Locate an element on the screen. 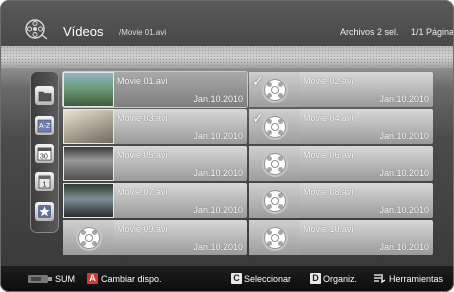 The width and height of the screenshot is (454, 292). star-icon is located at coordinates (44, 211).